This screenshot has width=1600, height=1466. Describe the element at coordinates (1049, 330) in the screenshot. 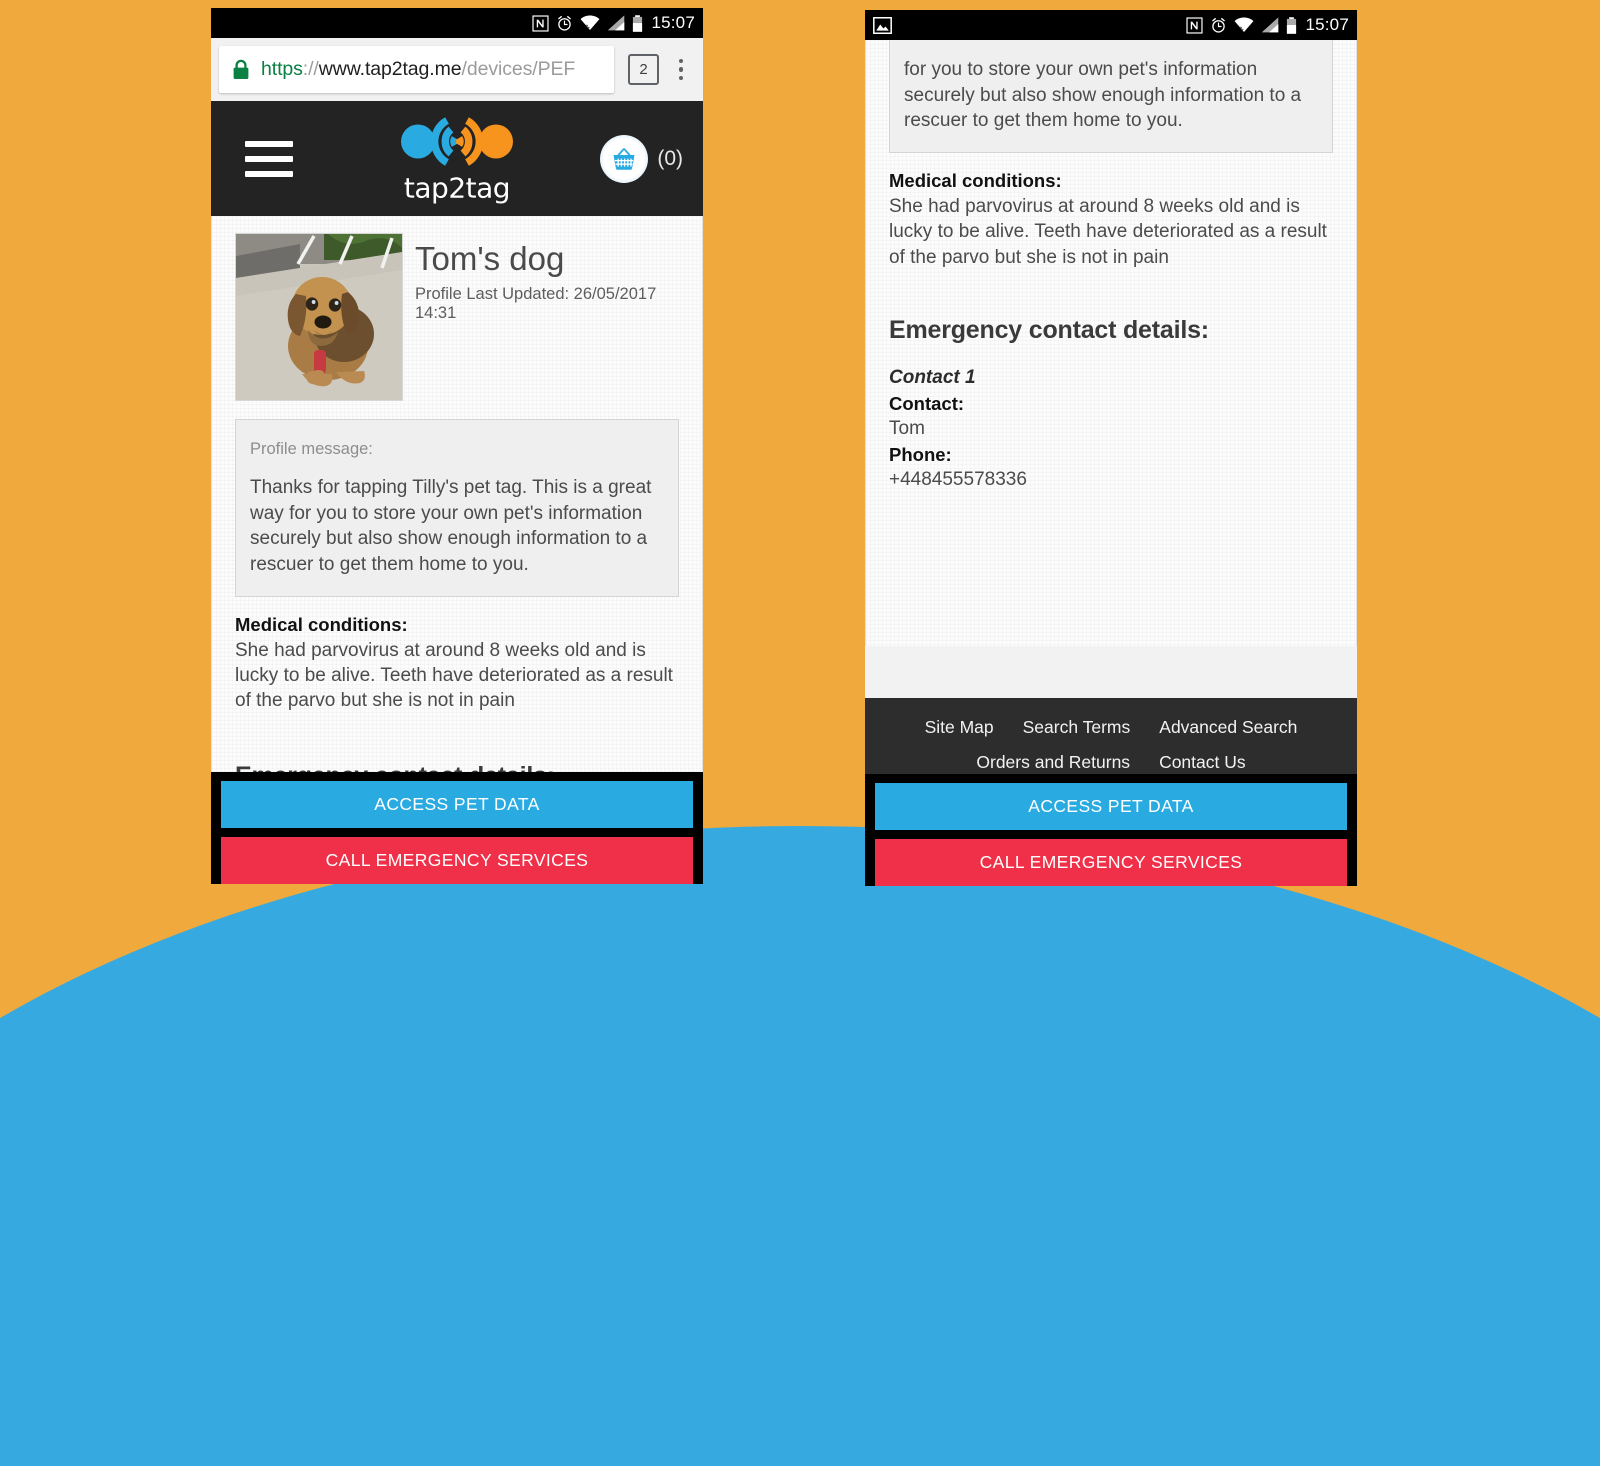

I see `emergency-contact-heading: Emergency contact details:` at that location.